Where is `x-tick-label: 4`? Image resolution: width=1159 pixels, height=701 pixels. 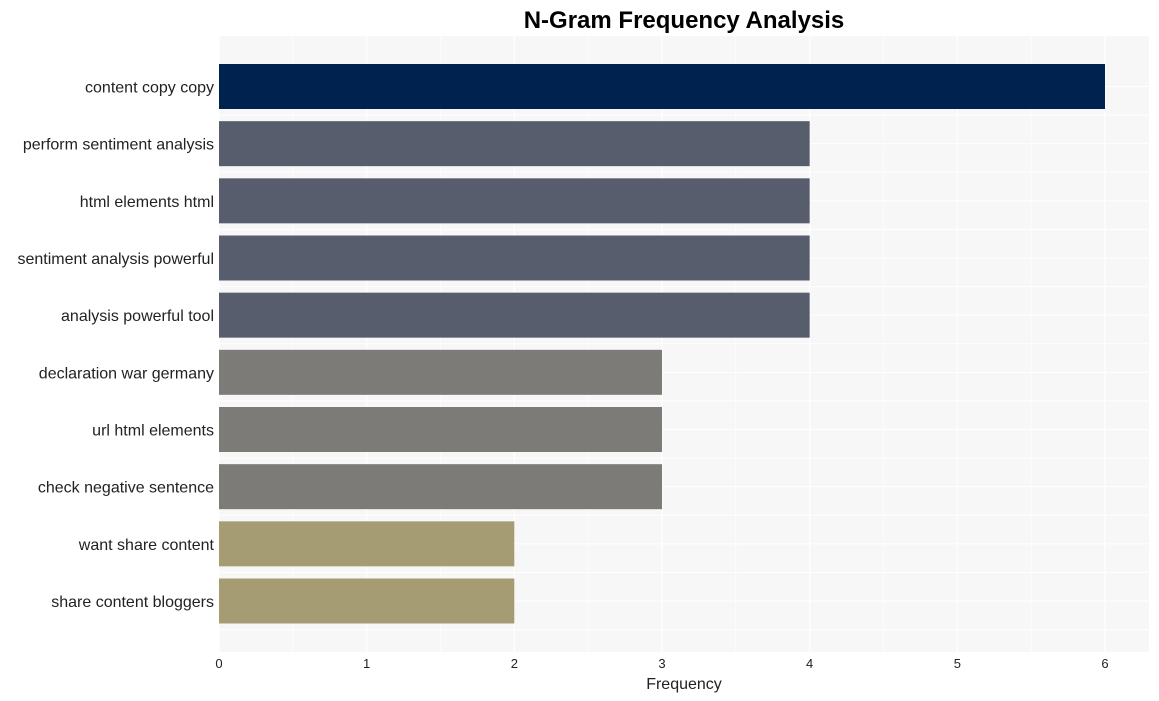 x-tick-label: 4 is located at coordinates (809, 663).